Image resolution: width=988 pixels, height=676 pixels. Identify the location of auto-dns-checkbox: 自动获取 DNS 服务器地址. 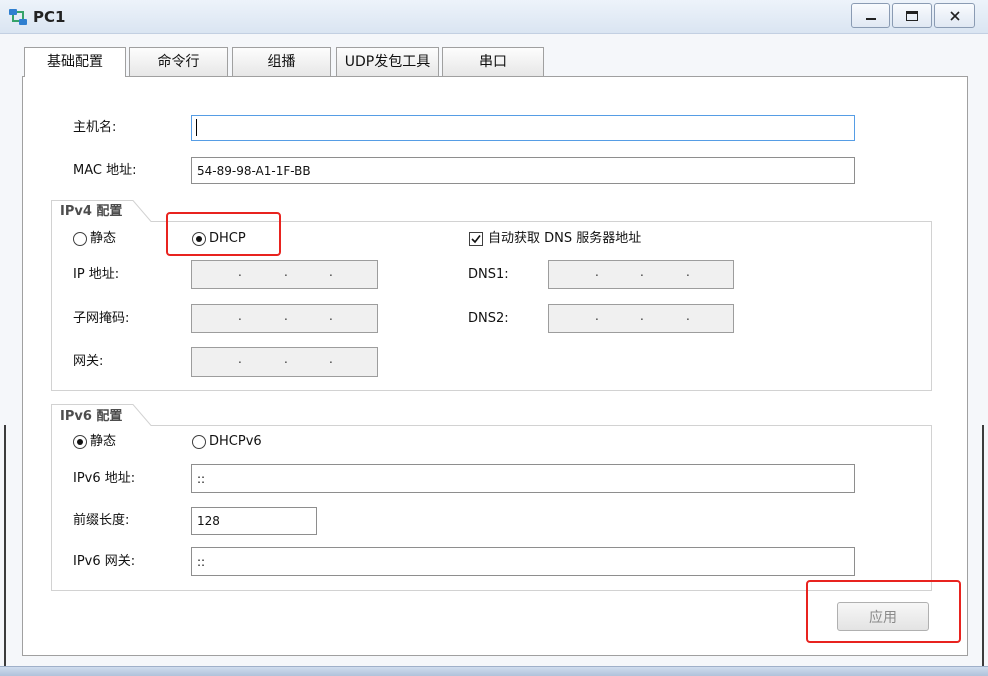
(569, 239).